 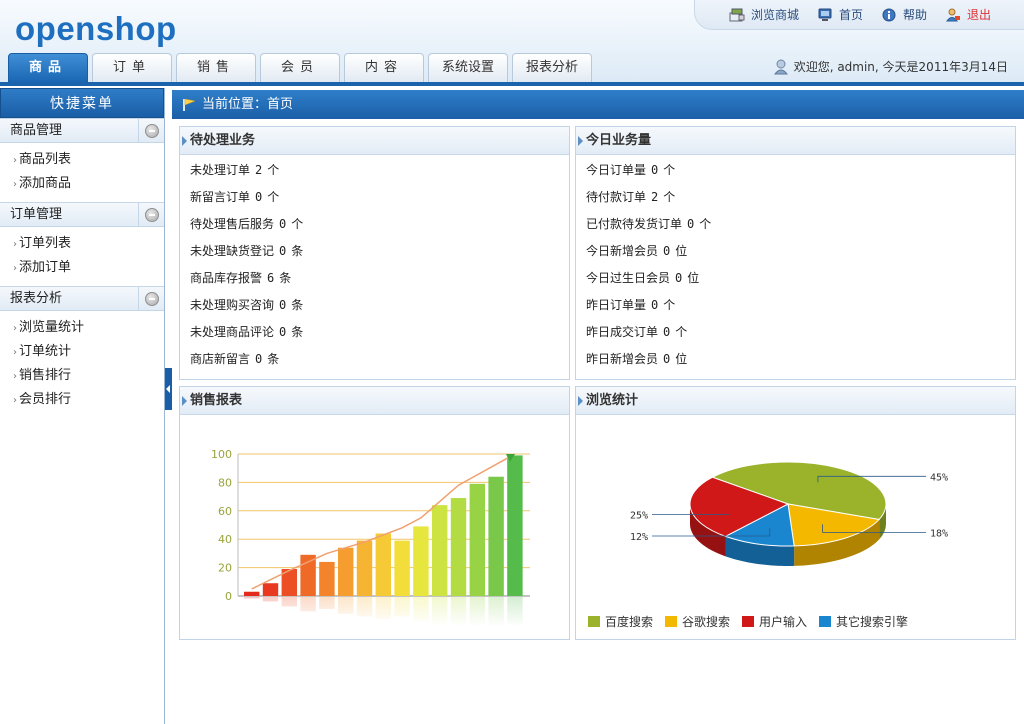 What do you see at coordinates (45, 159) in the screenshot?
I see `menu-item-label: 商品列表` at bounding box center [45, 159].